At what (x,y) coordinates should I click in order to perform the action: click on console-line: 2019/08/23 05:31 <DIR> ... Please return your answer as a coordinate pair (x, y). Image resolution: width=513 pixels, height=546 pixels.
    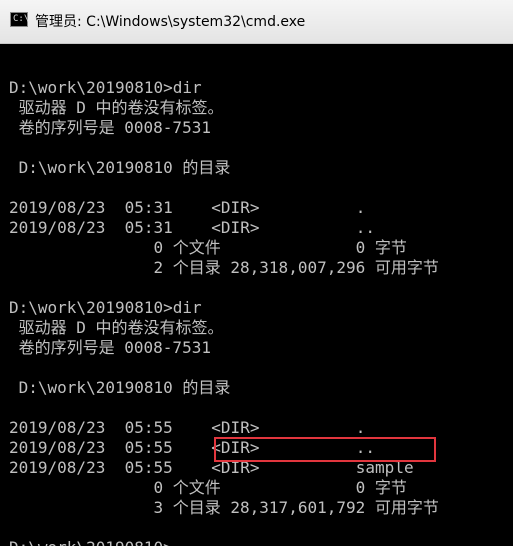
    Looking at the image, I should click on (192, 227).